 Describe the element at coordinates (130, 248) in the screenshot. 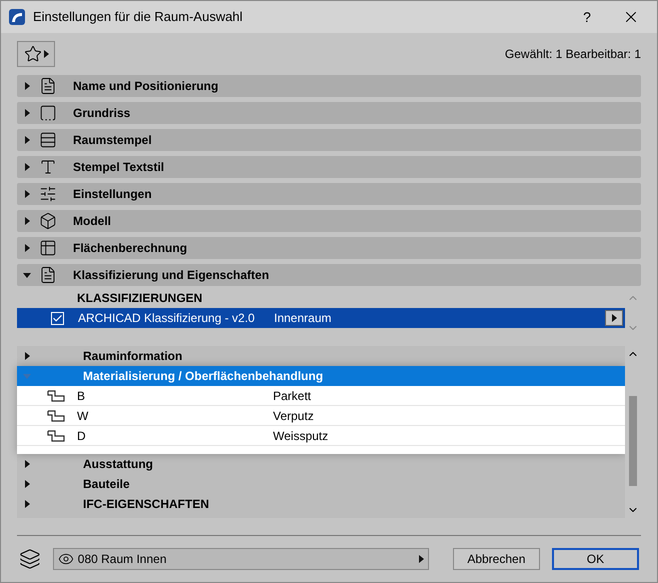

I see `section-label: Flächenberechnung` at that location.